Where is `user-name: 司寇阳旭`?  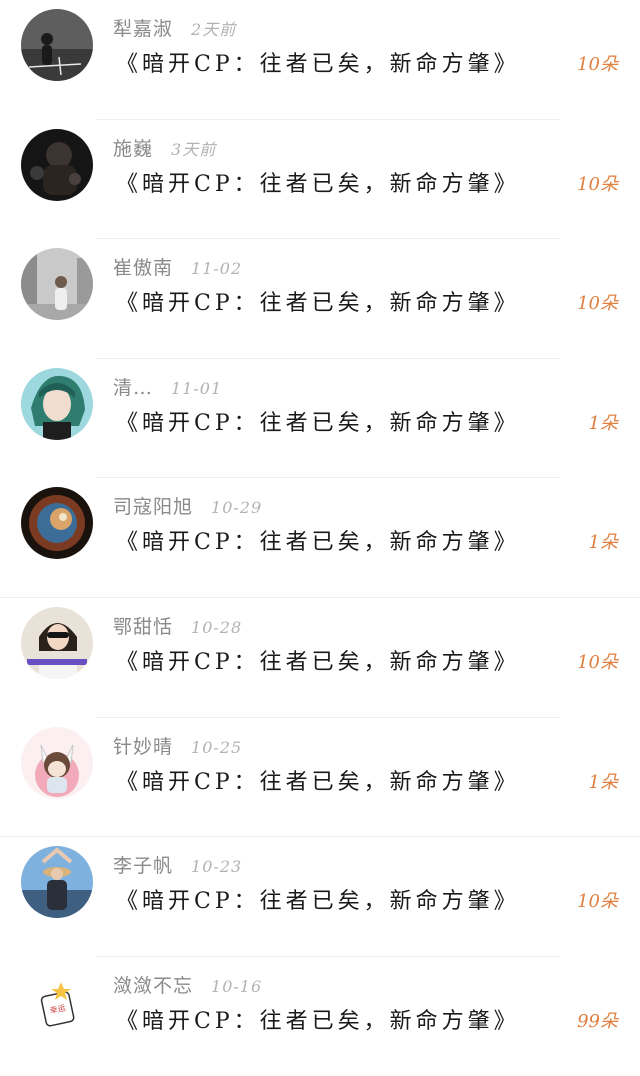 user-name: 司寇阳旭 is located at coordinates (153, 505).